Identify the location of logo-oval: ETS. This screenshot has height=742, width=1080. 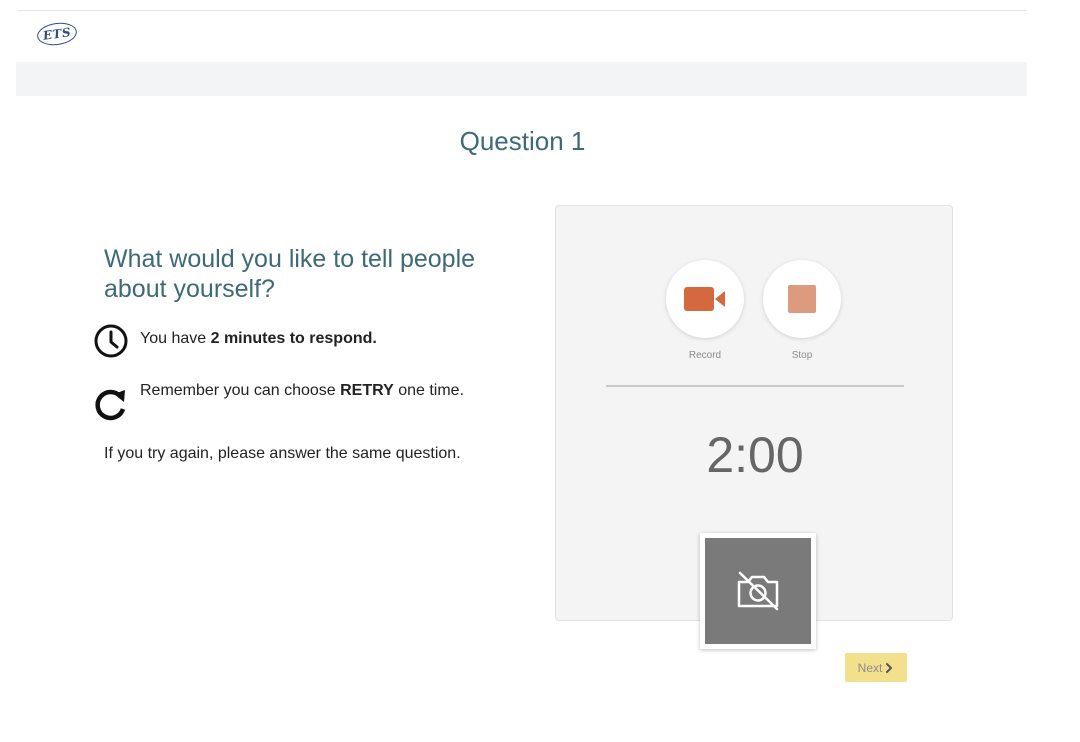
(57, 34).